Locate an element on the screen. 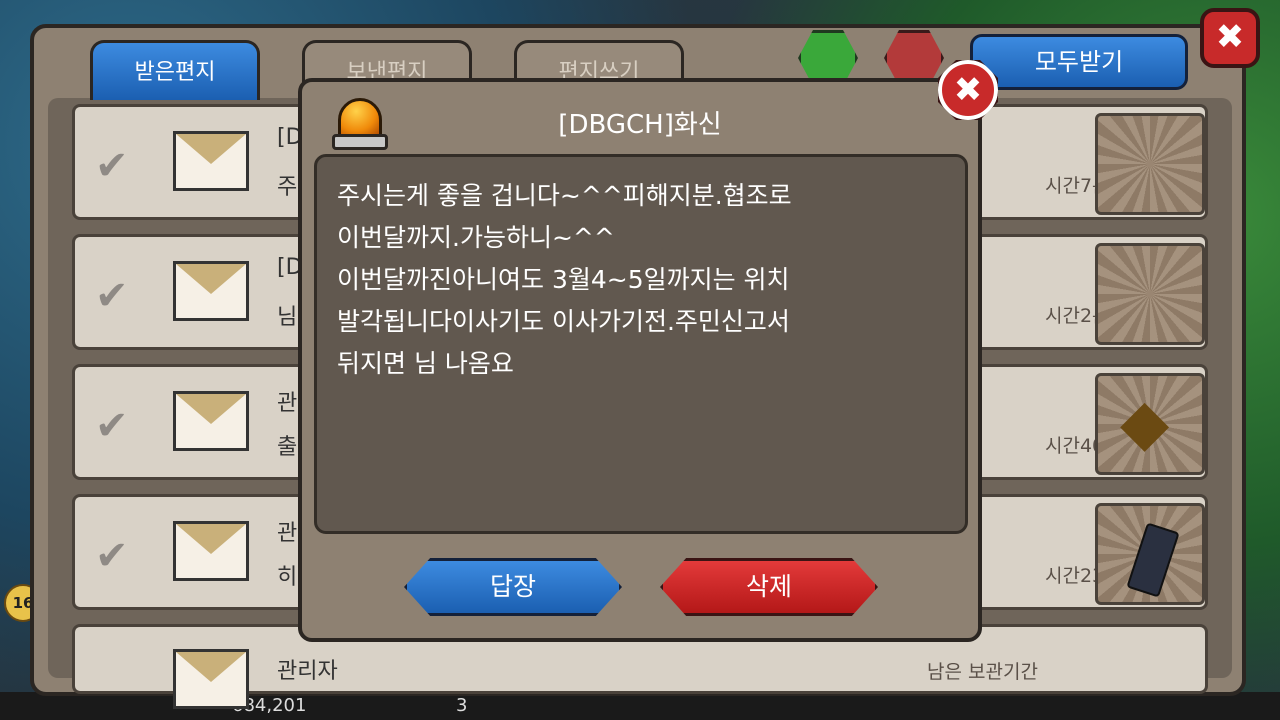 This screenshot has height=720, width=1280. message-line: 뒤지면 님 나옴요 is located at coordinates (425, 363).